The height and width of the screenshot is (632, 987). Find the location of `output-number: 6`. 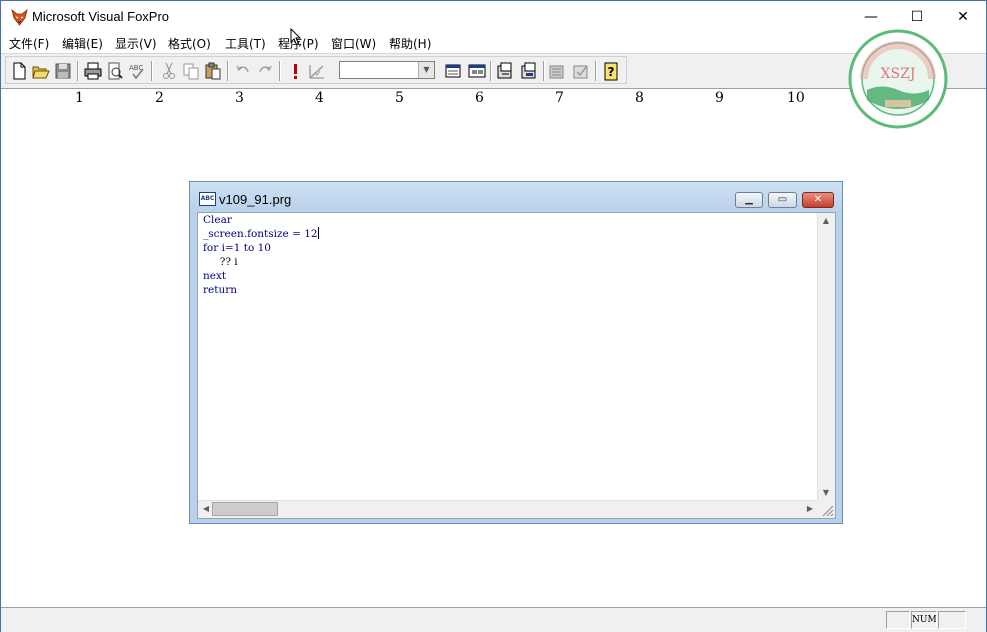

output-number: 6 is located at coordinates (479, 98).